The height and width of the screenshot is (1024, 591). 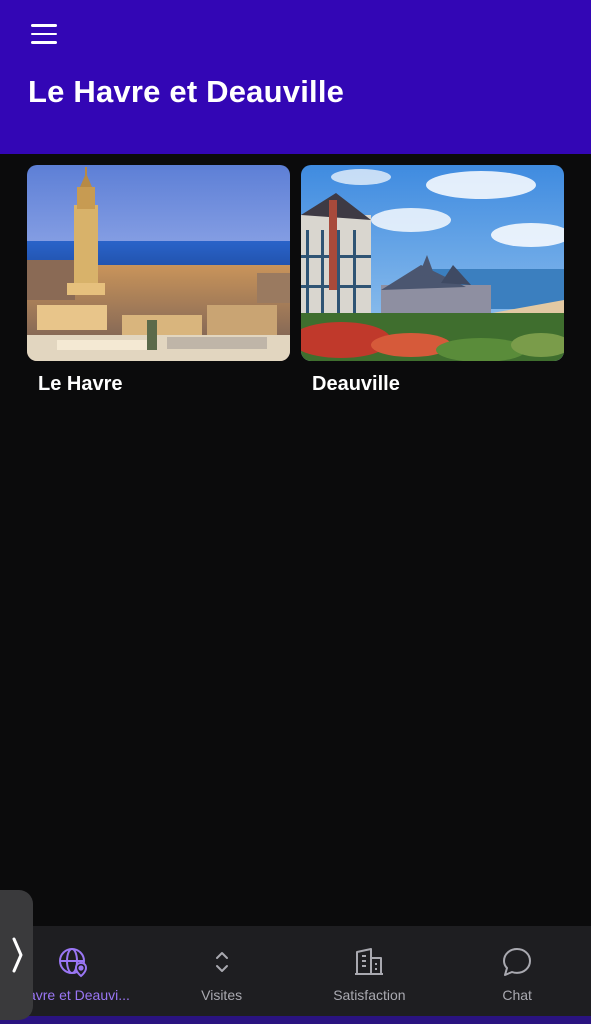 I want to click on card-deauville: Deauville, so click(x=432, y=280).